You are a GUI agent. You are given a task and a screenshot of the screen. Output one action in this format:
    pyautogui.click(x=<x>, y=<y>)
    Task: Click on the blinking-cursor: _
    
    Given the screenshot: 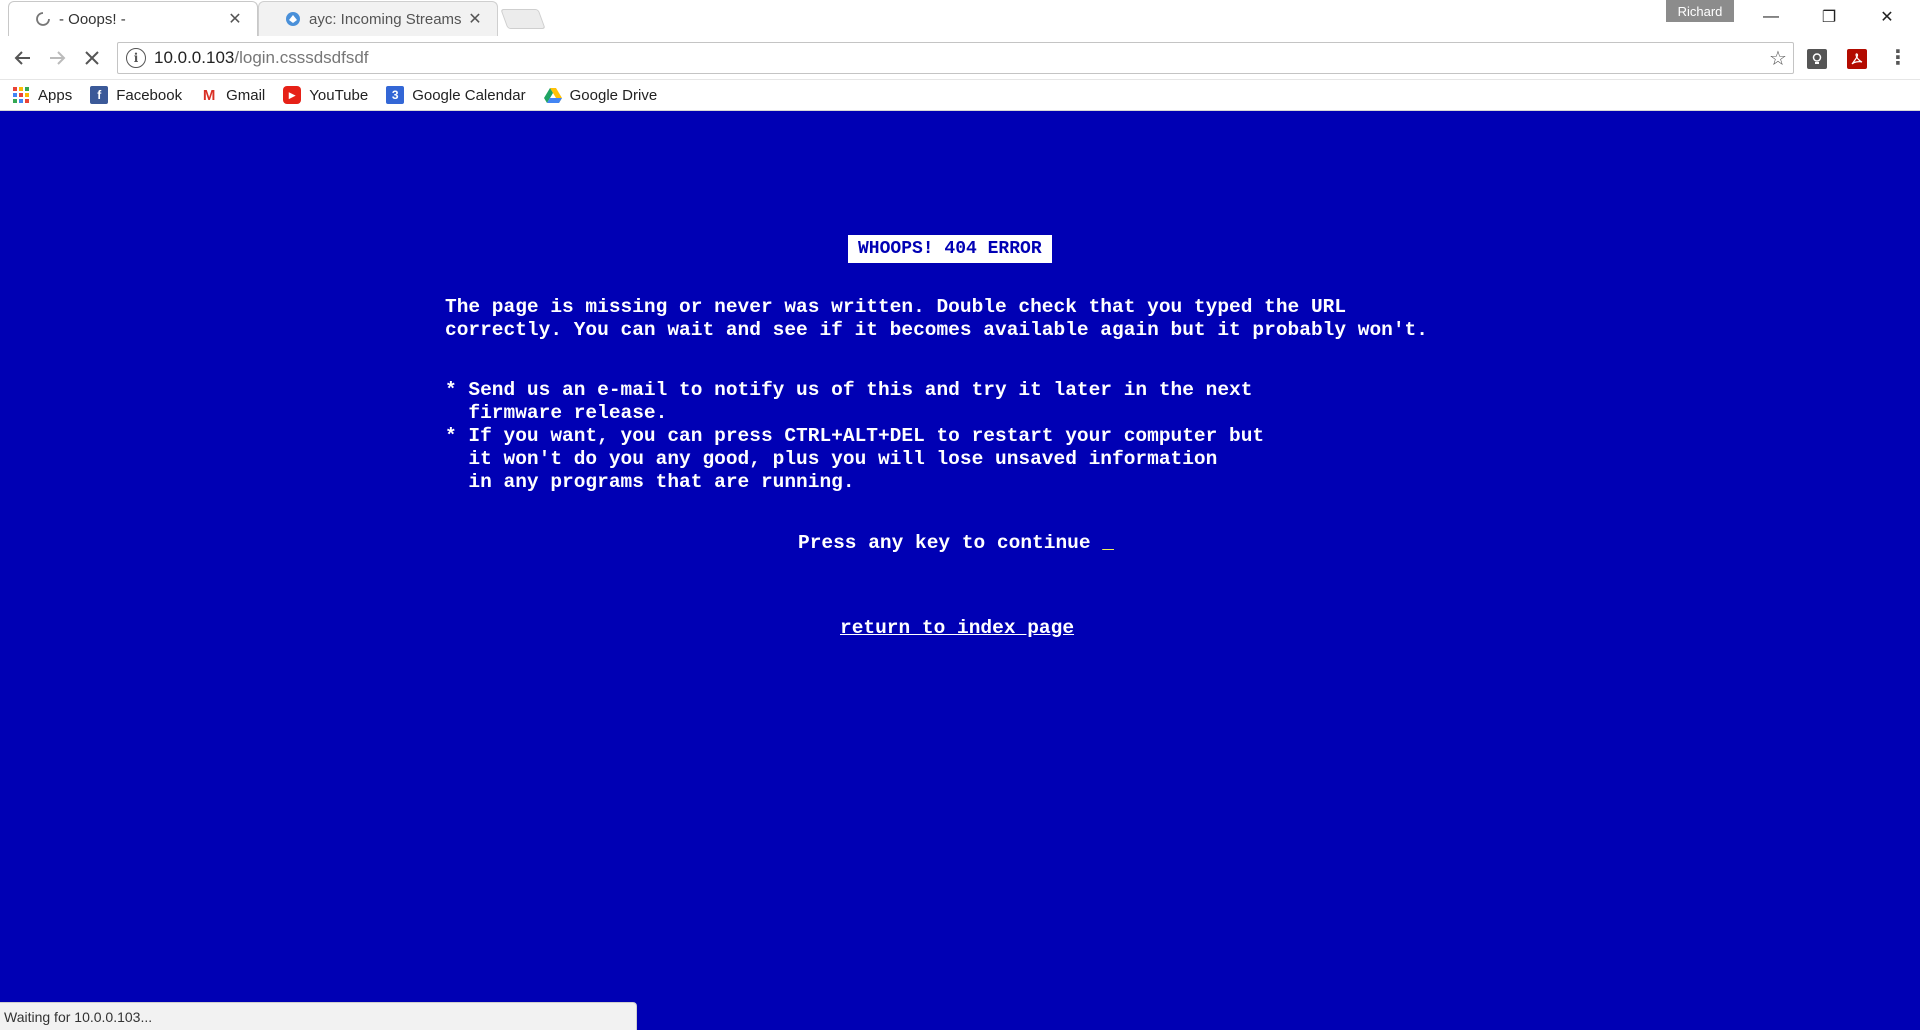 What is the action you would take?
    pyautogui.click(x=1108, y=543)
    